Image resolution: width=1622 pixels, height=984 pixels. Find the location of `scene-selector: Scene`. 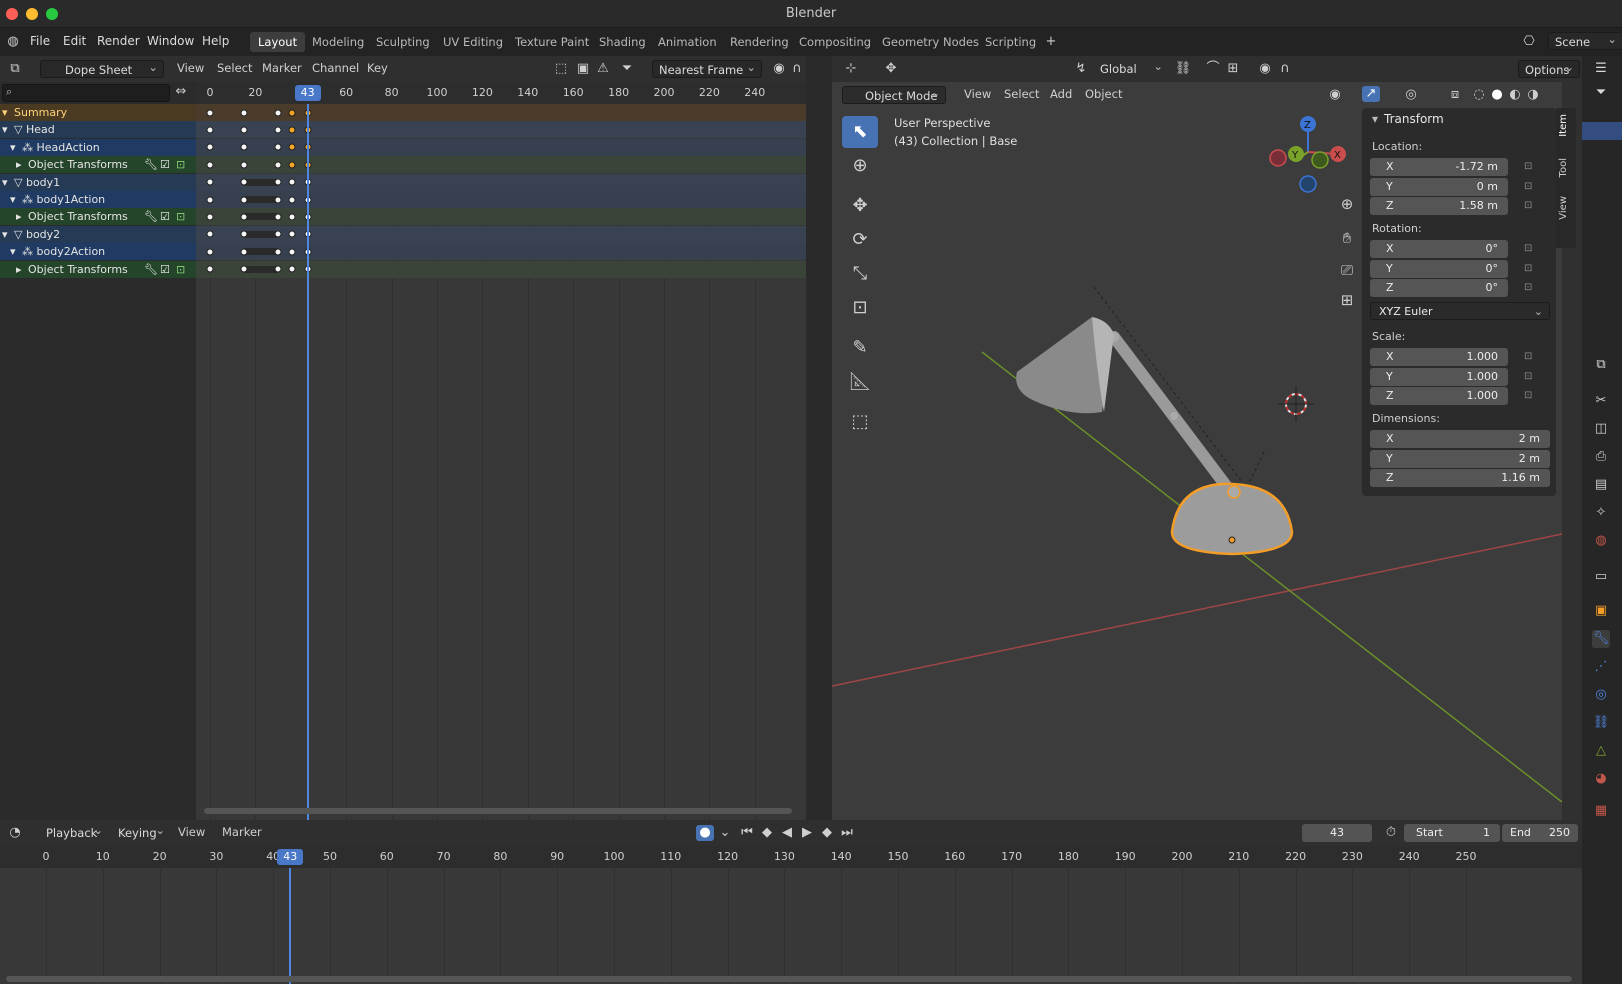

scene-selector: Scene is located at coordinates (1585, 41).